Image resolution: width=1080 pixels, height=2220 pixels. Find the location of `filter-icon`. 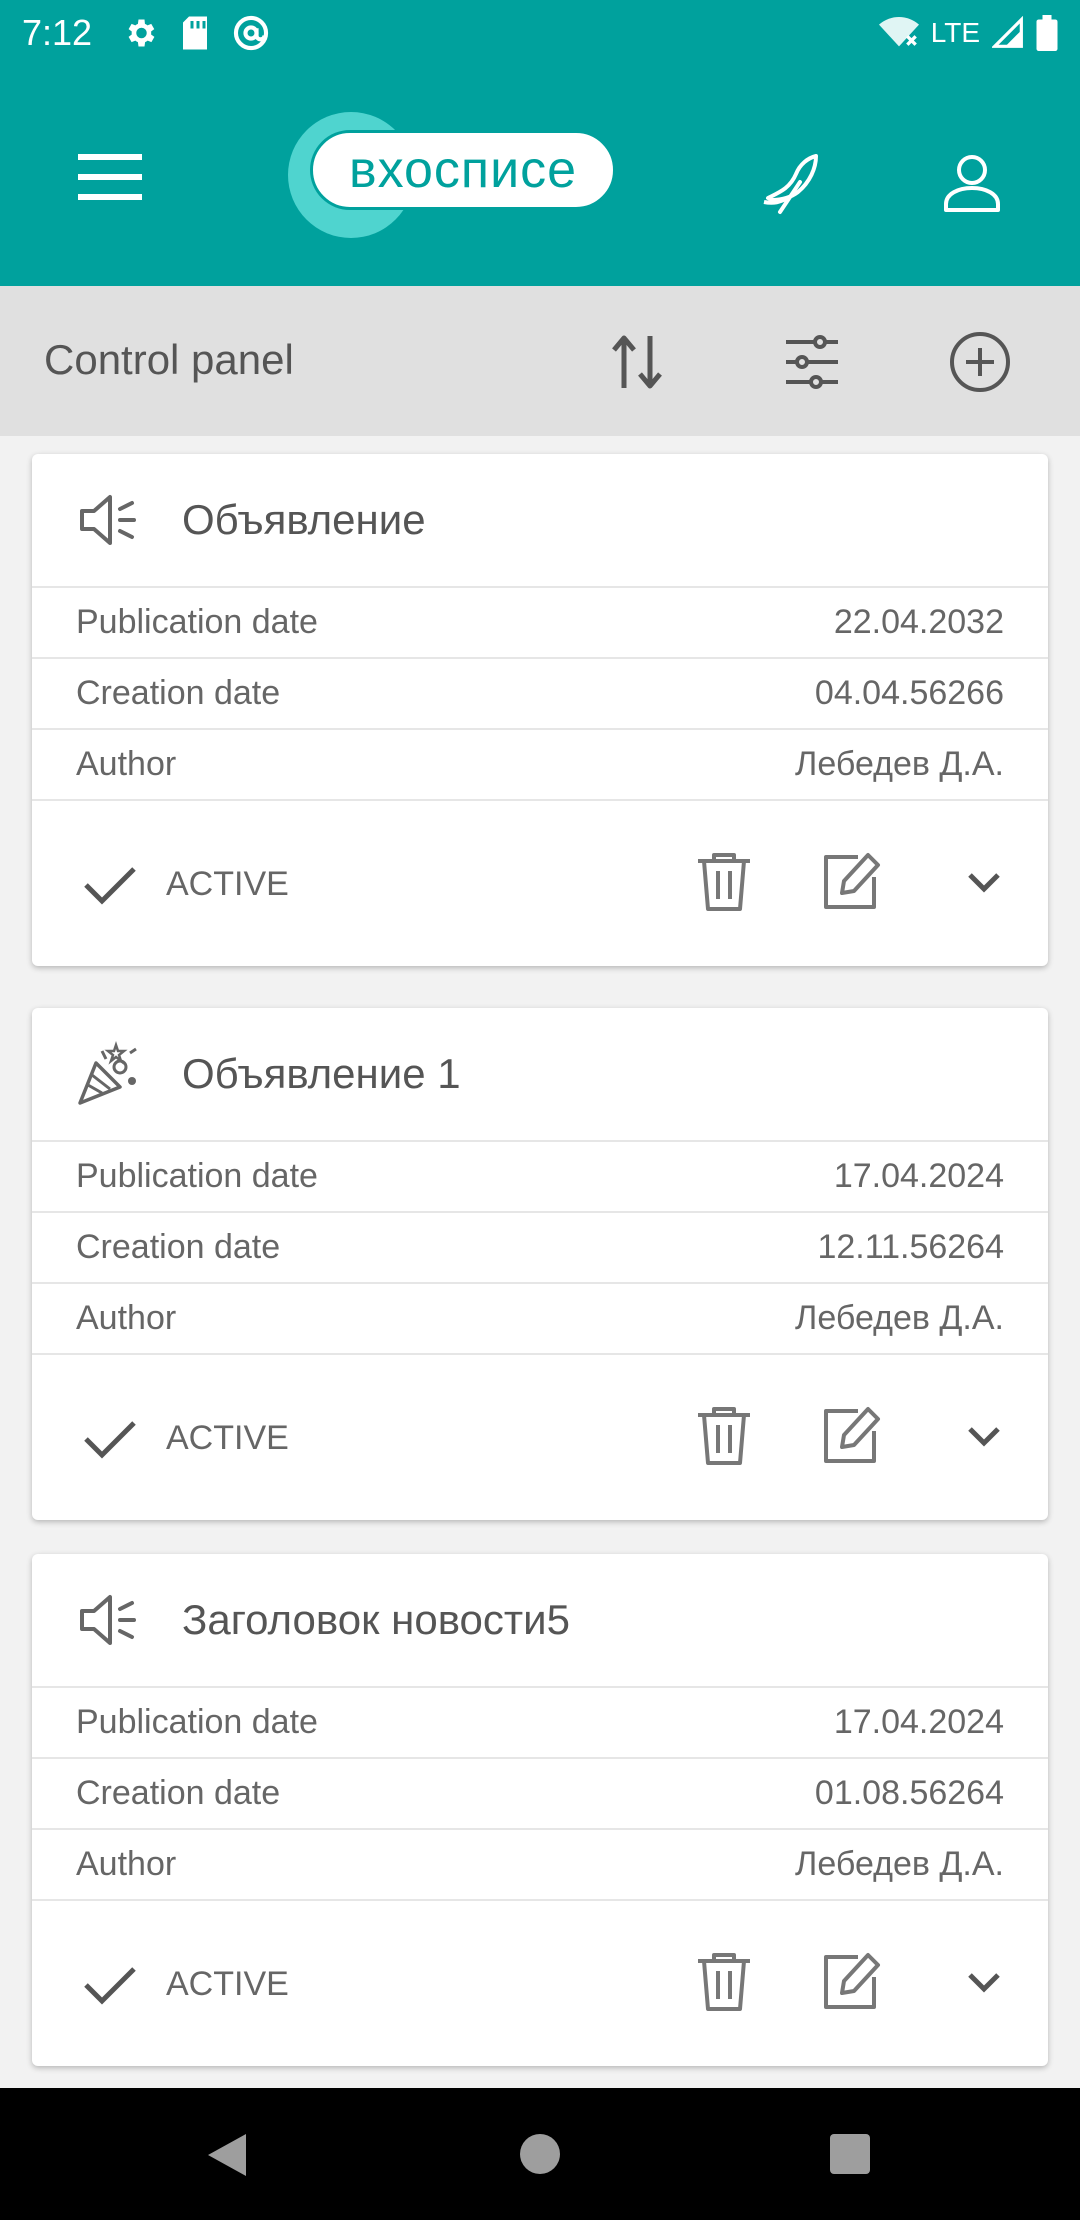

filter-icon is located at coordinates (812, 362).